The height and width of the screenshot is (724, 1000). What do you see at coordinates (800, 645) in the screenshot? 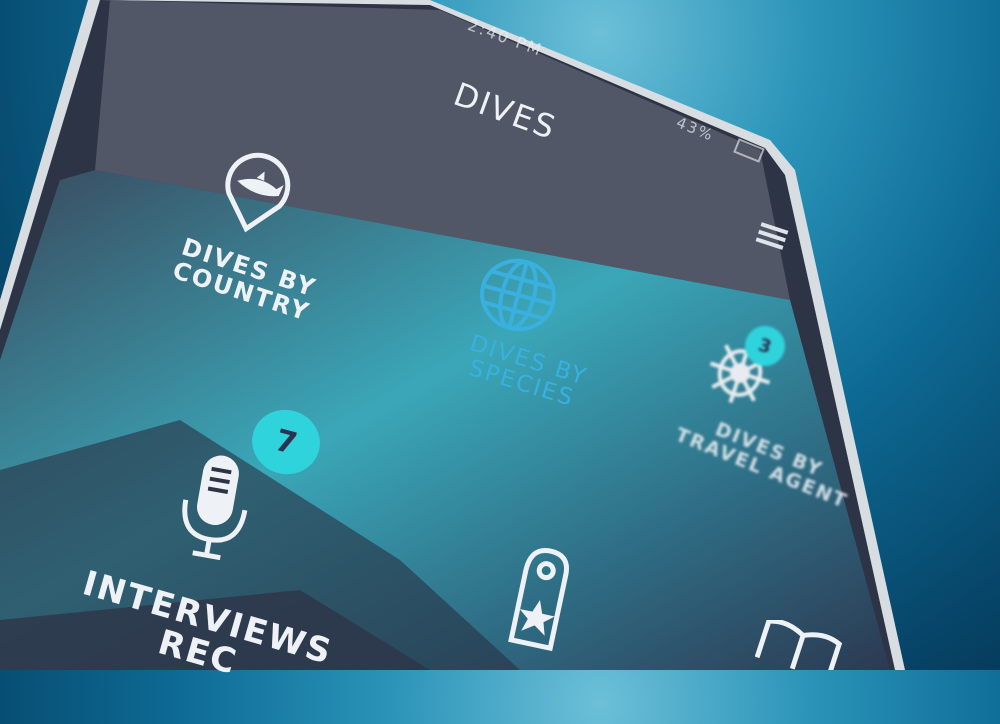
I see `book-icon` at bounding box center [800, 645].